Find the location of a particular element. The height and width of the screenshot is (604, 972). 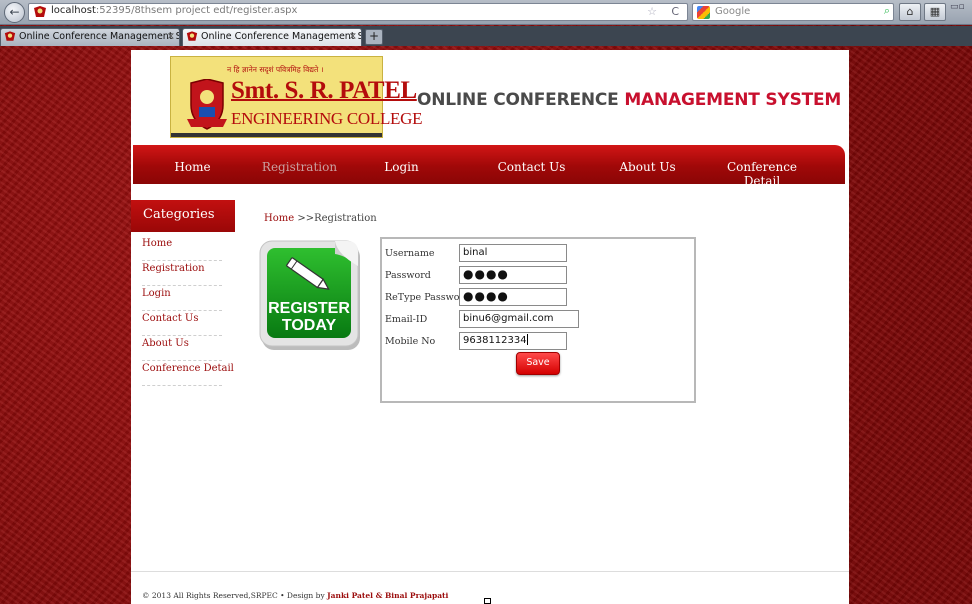

sidebar-item-about-us: About Us is located at coordinates (182, 348).